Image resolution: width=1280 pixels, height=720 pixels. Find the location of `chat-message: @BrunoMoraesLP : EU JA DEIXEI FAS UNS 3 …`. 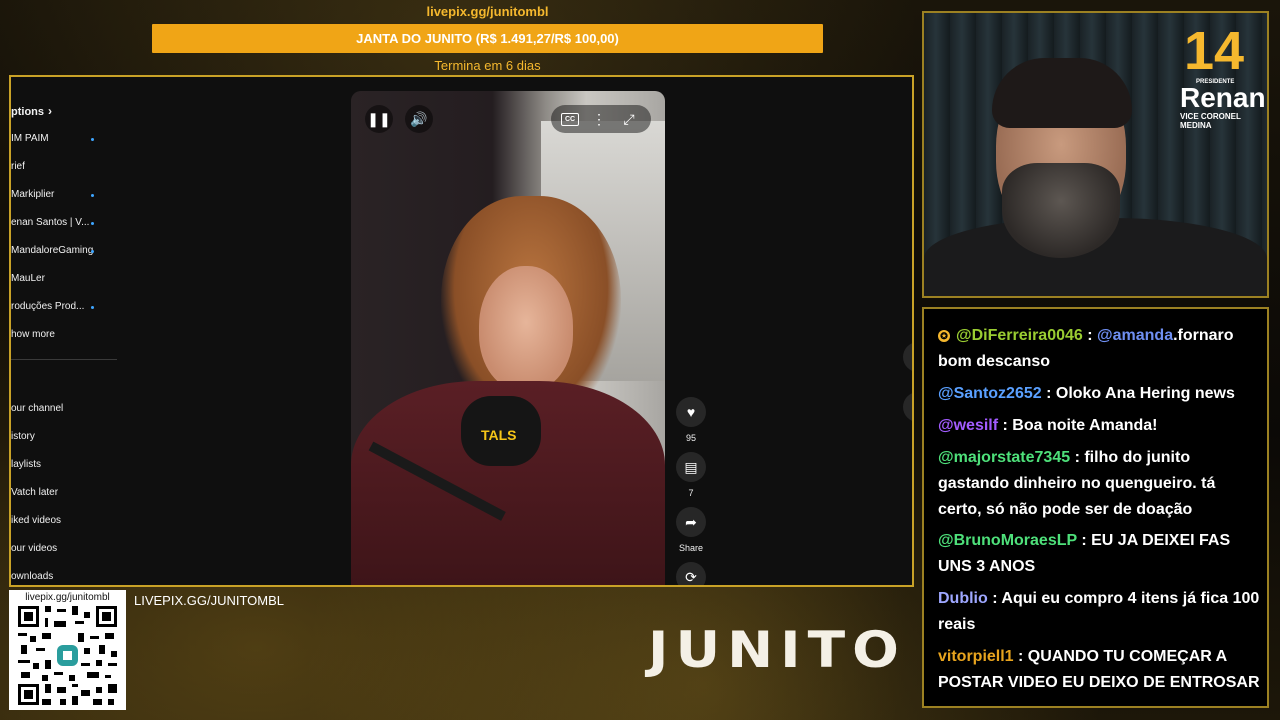

chat-message: @BrunoMoraesLP : EU JA DEIXEI FAS UNS 3 … is located at coordinates (1099, 554).